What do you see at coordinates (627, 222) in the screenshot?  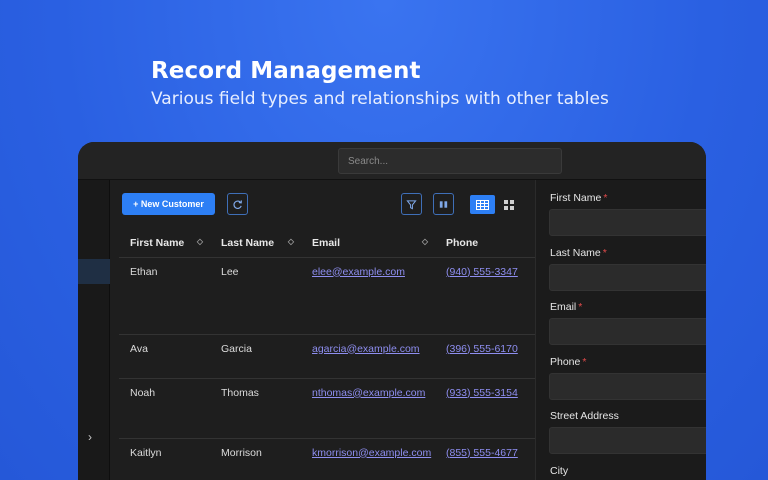 I see `first-name-field` at bounding box center [627, 222].